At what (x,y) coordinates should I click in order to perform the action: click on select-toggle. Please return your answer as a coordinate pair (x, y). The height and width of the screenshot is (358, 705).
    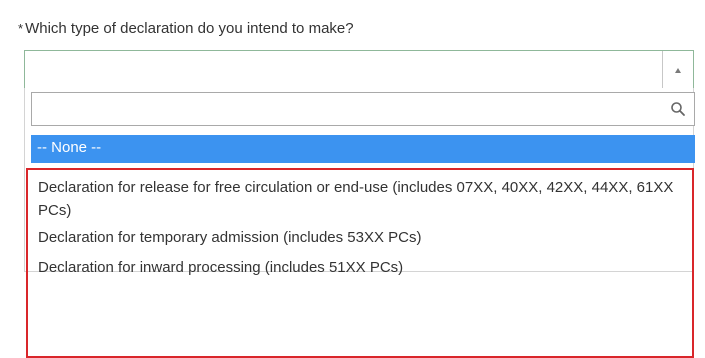
    Looking at the image, I should click on (677, 70).